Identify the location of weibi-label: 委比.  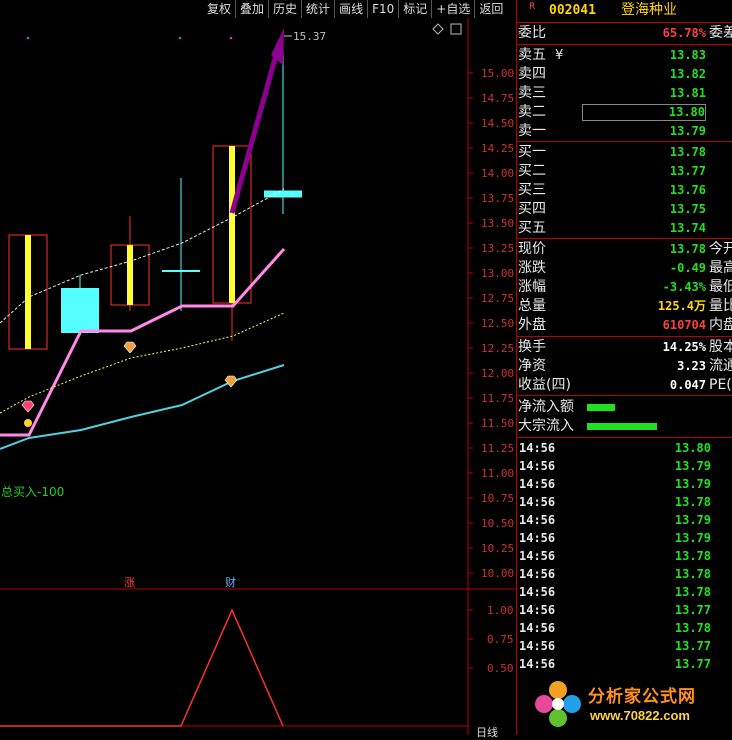
(532, 33).